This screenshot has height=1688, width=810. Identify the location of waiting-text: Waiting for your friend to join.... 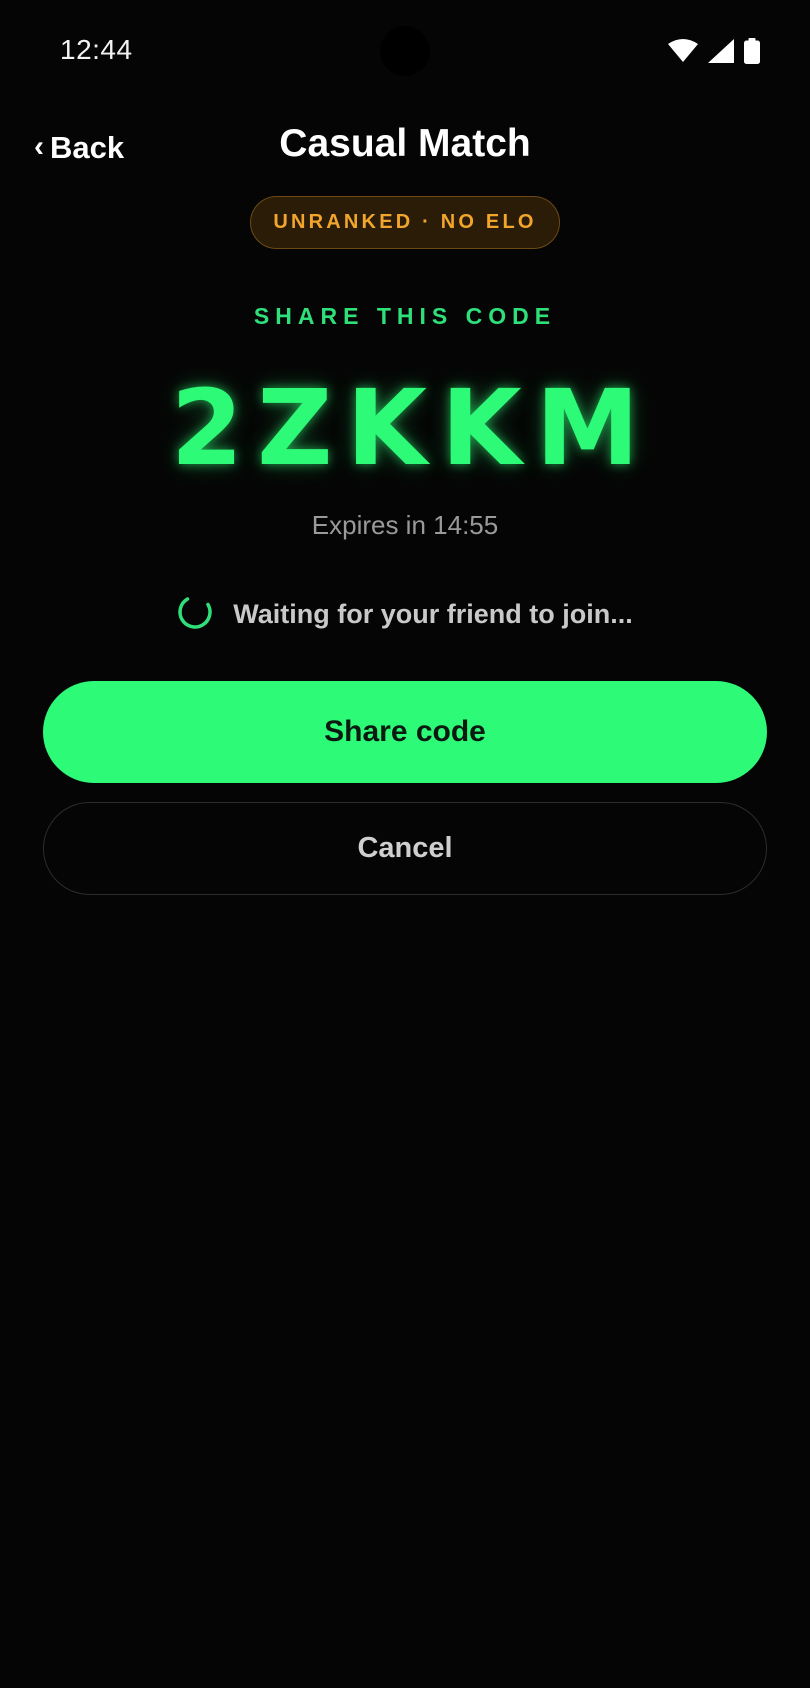
(433, 613).